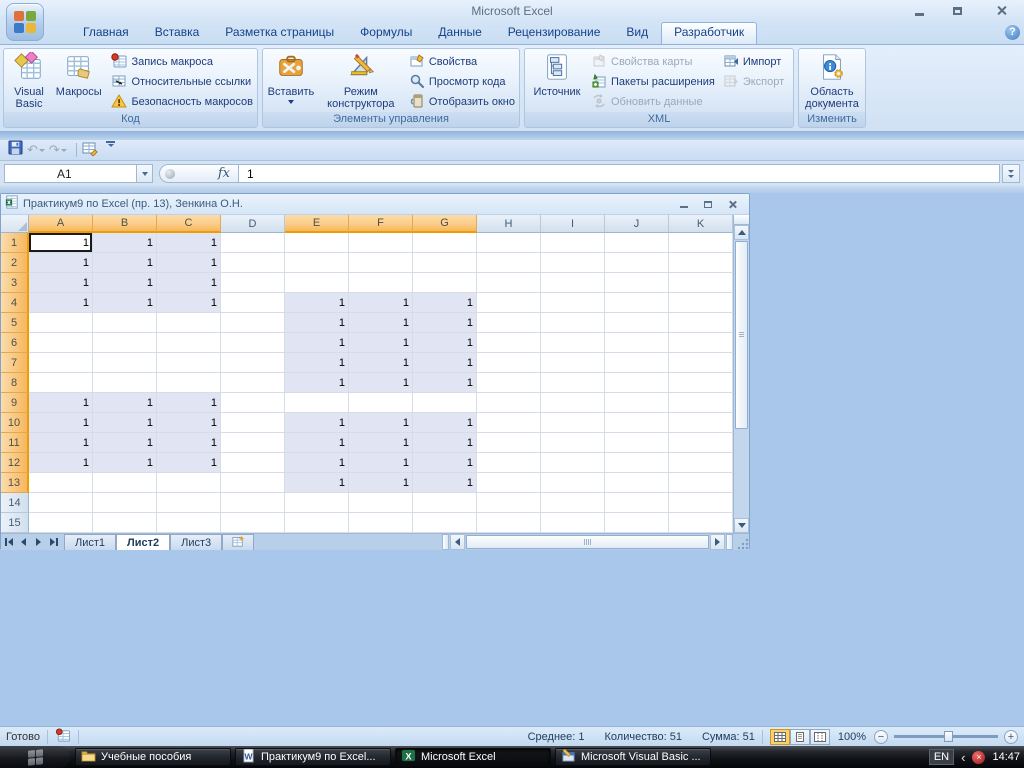  I want to click on cell-J7, so click(637, 363).